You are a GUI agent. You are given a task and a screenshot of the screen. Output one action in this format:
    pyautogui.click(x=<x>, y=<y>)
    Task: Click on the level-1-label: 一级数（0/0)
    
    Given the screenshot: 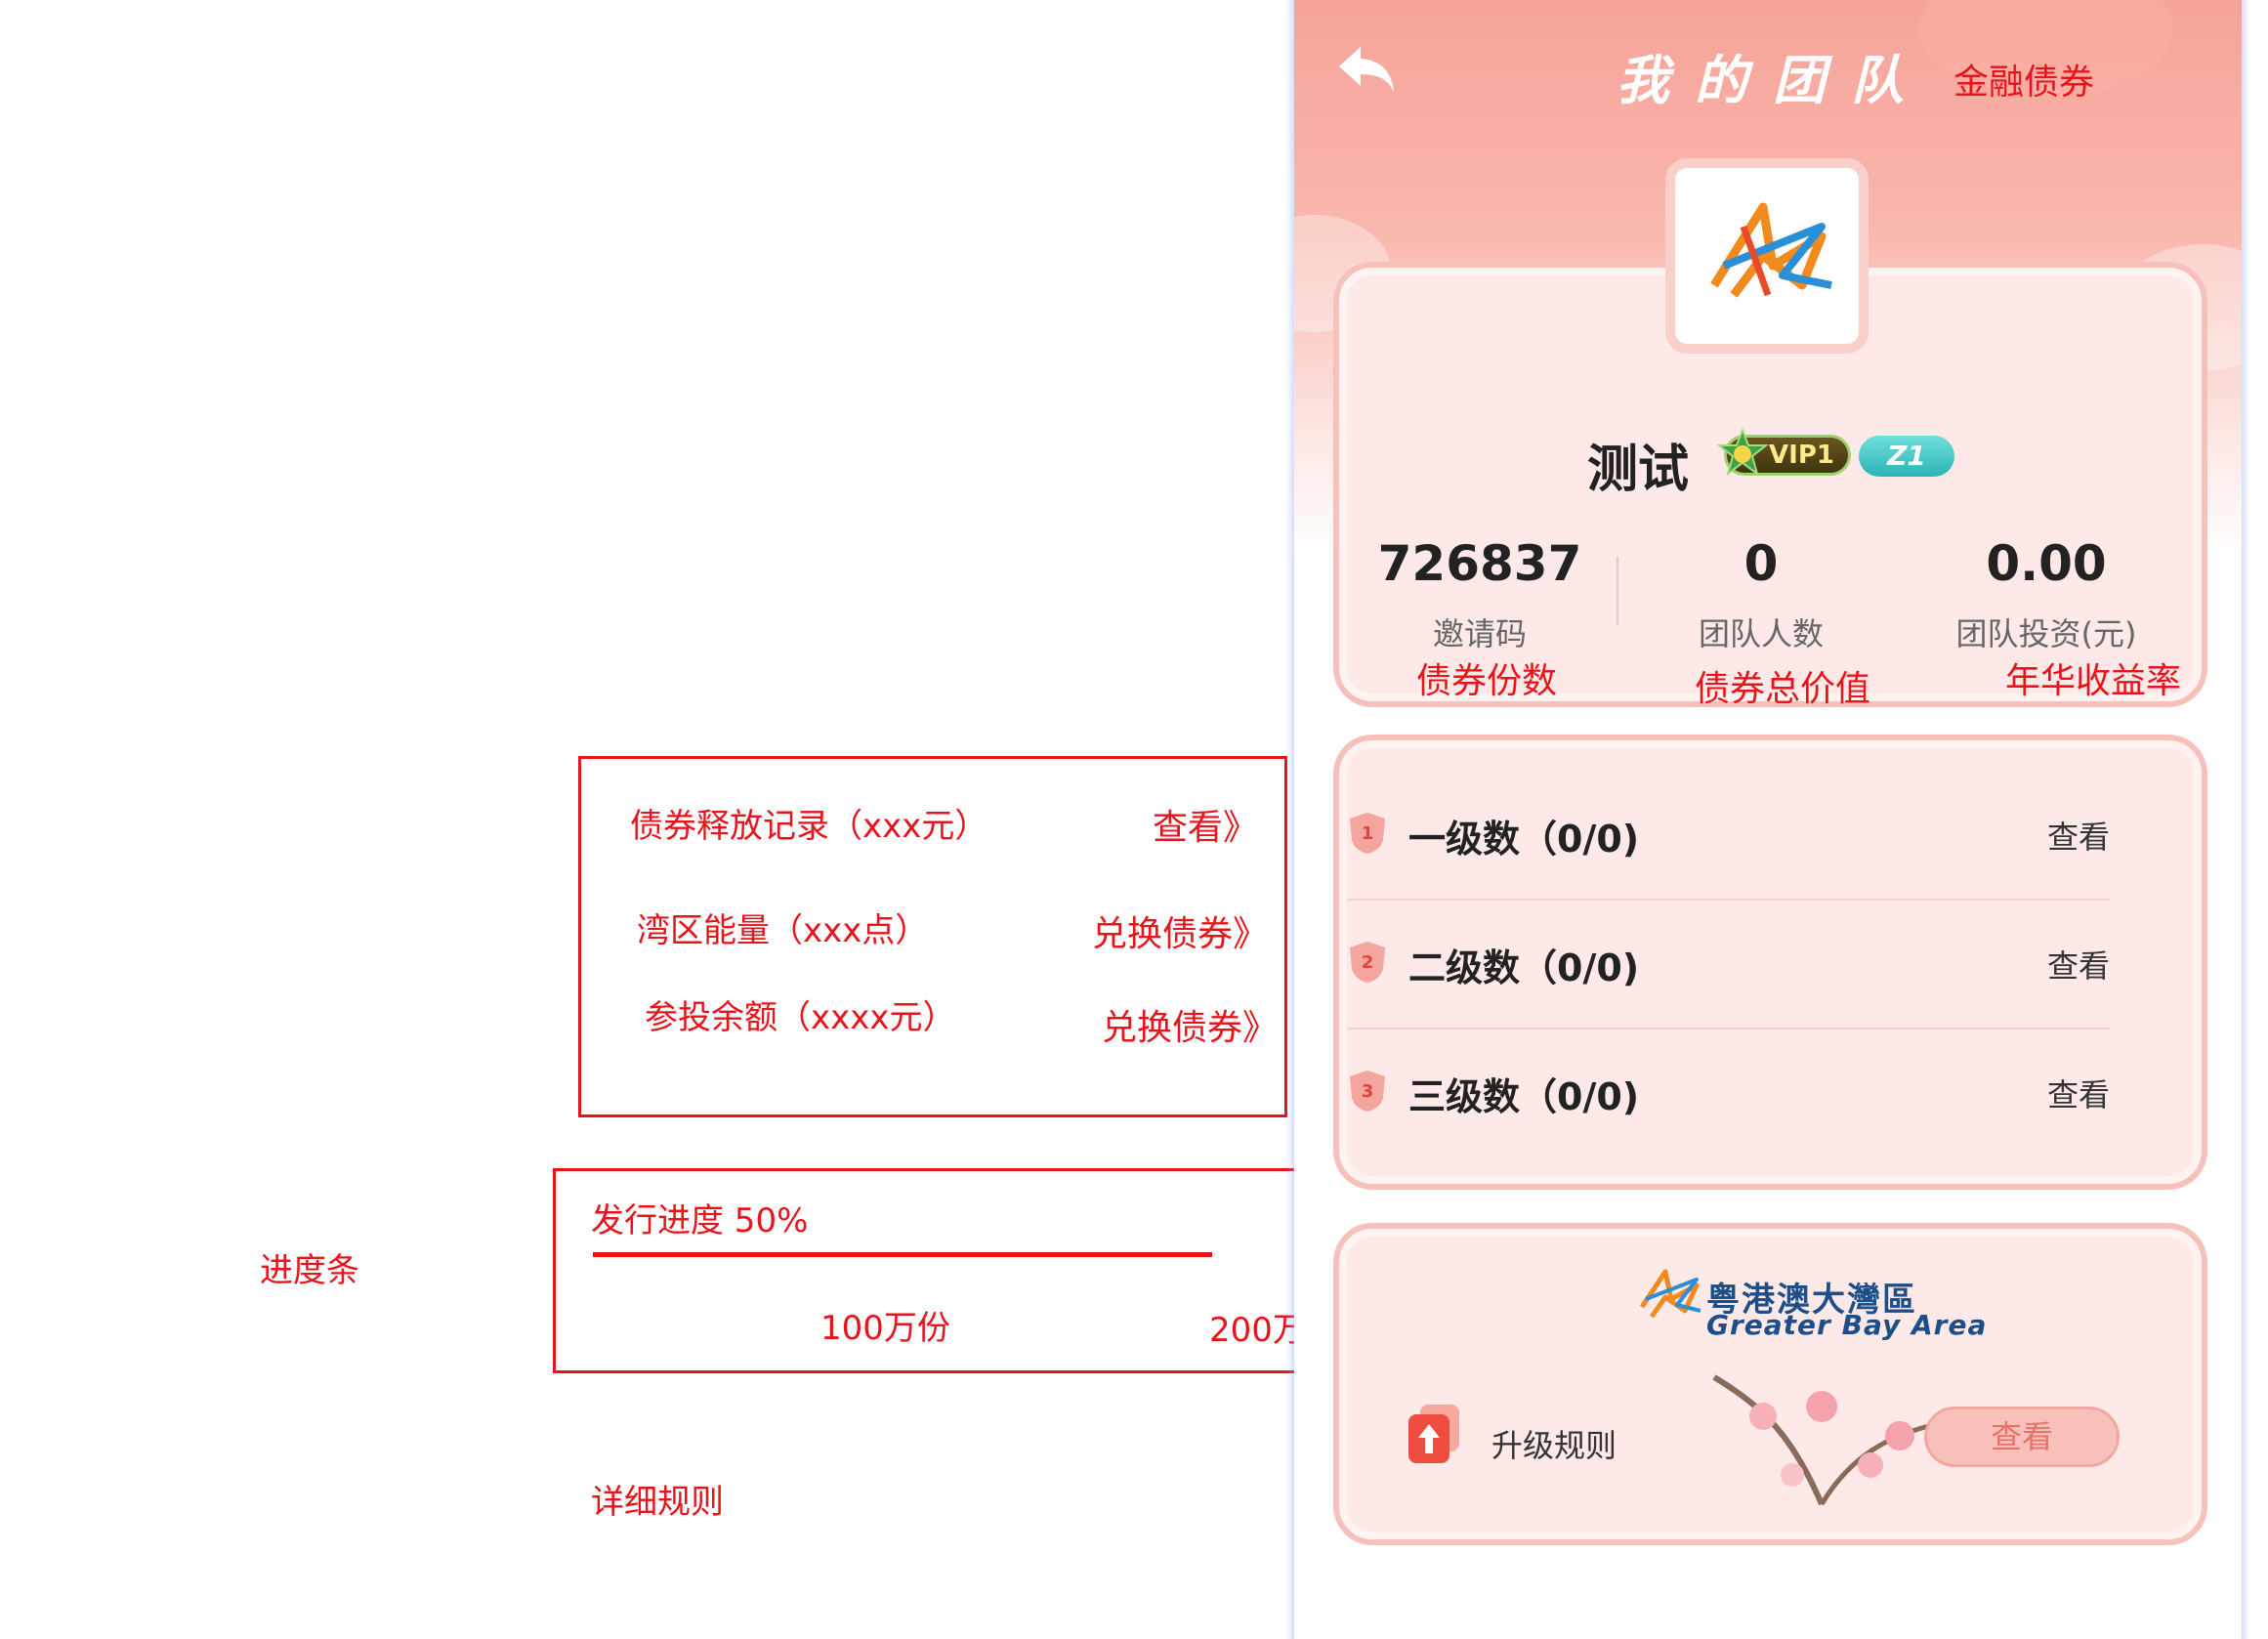 What is the action you would take?
    pyautogui.click(x=1524, y=839)
    